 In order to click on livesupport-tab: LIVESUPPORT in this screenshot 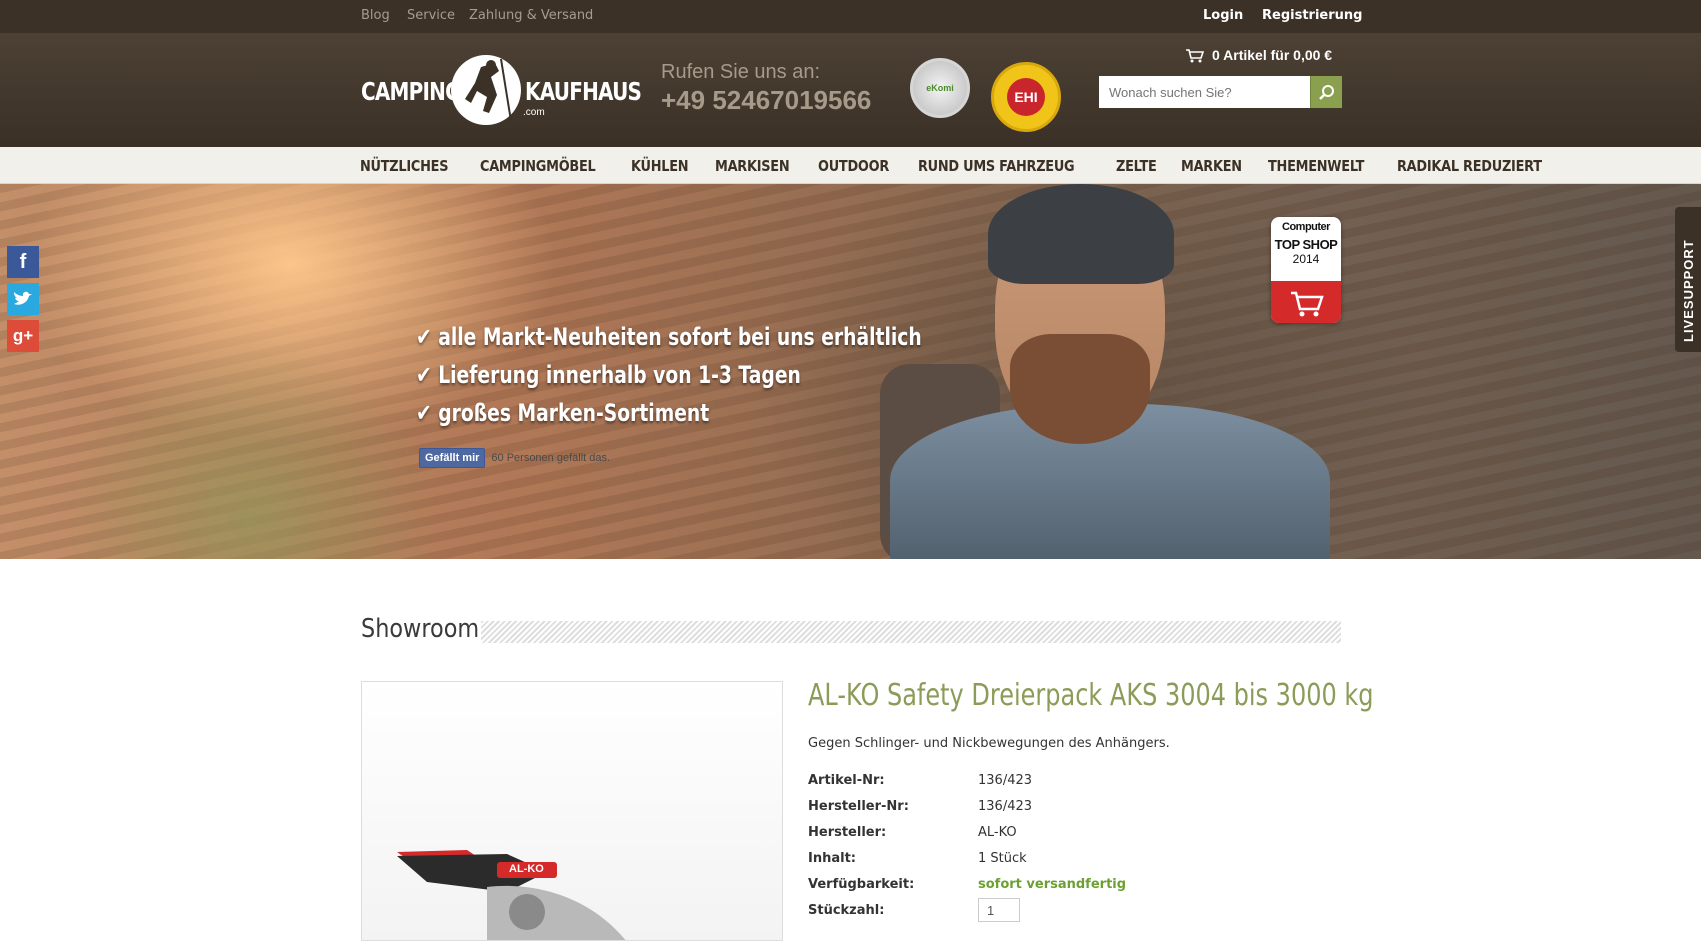, I will do `click(1688, 279)`.